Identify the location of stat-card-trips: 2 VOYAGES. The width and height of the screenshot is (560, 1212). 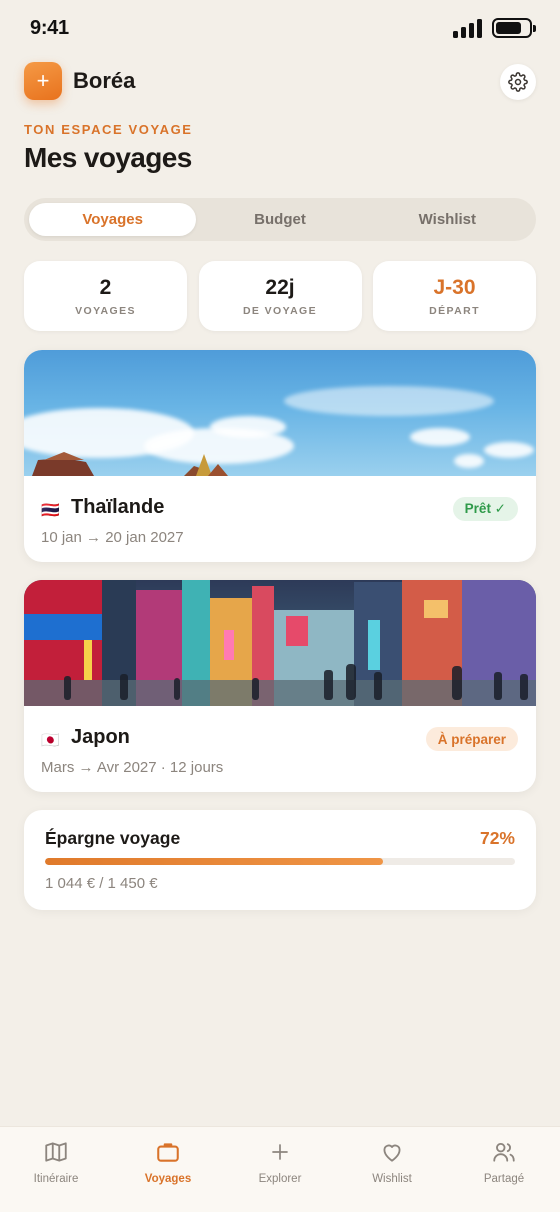
(105, 296).